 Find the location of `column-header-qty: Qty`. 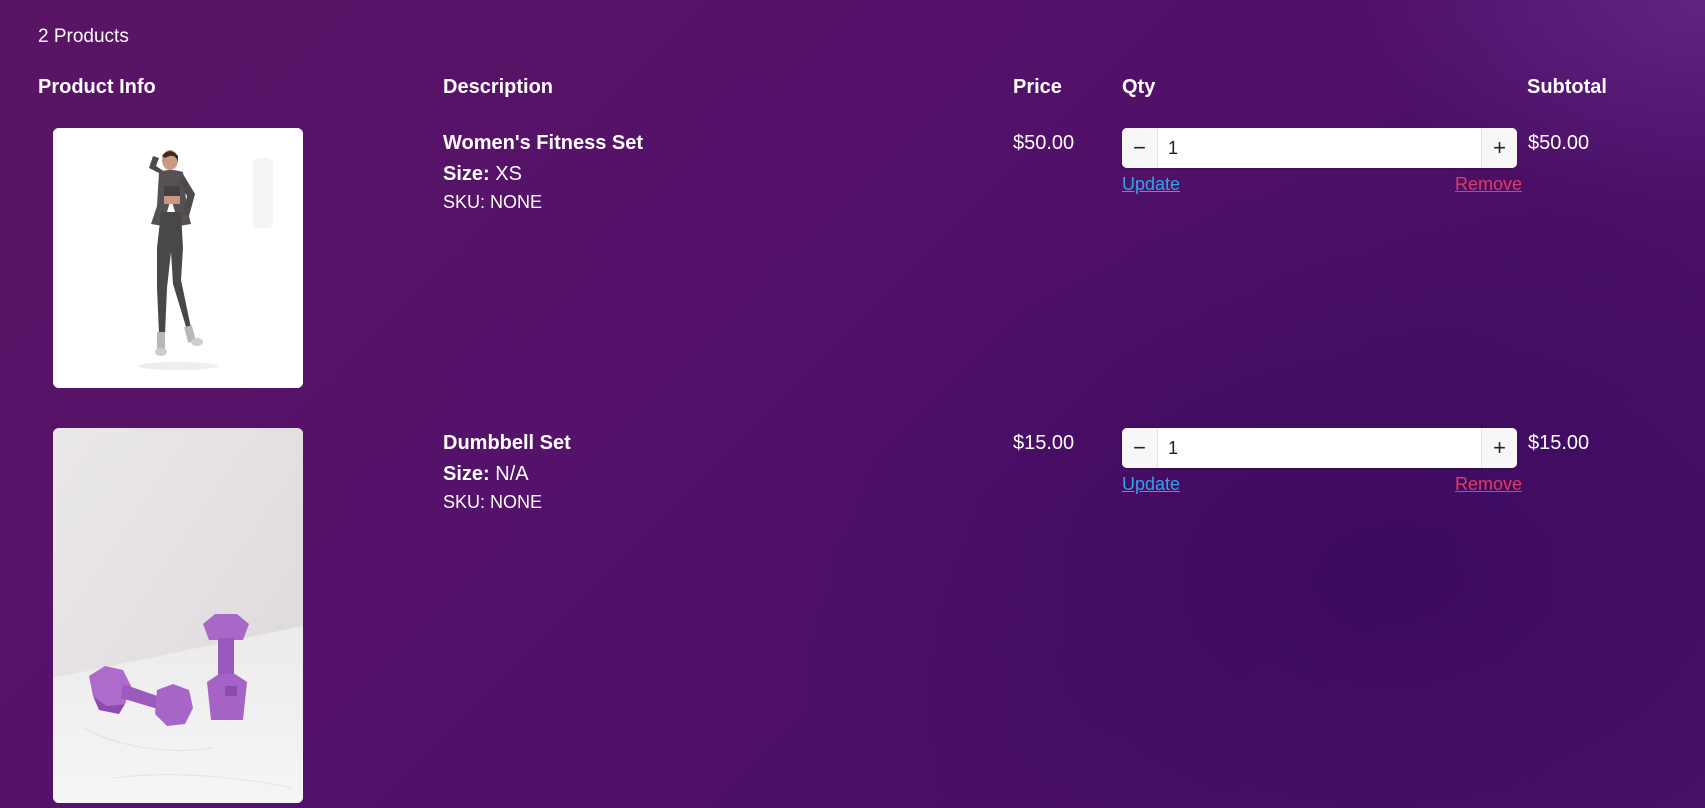

column-header-qty: Qty is located at coordinates (1139, 87).